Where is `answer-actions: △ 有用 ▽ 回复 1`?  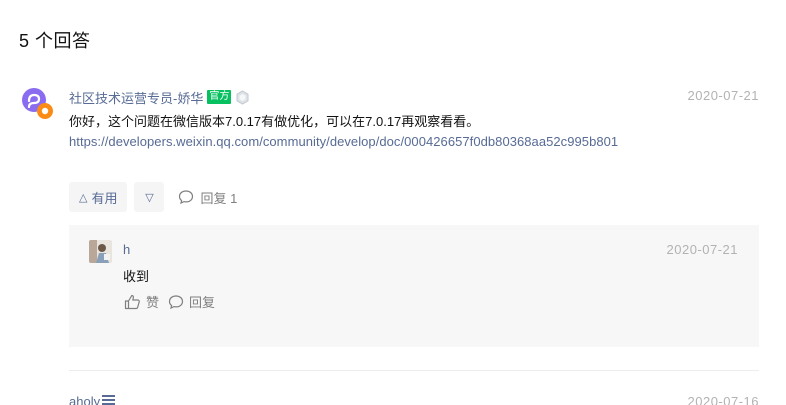 answer-actions: △ 有用 ▽ 回复 1 is located at coordinates (153, 197).